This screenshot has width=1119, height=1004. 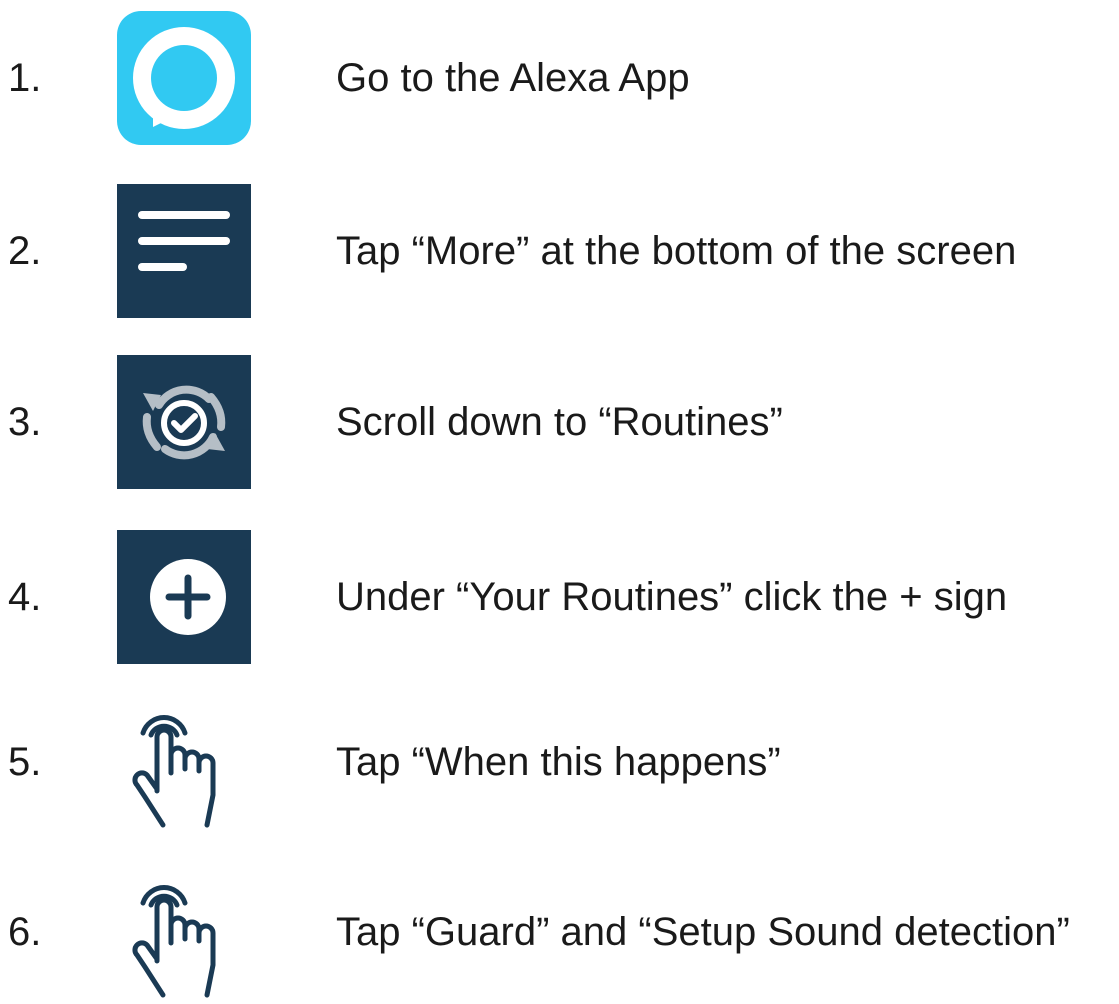 What do you see at coordinates (513, 78) in the screenshot?
I see `step-text: Go to the Alexa App` at bounding box center [513, 78].